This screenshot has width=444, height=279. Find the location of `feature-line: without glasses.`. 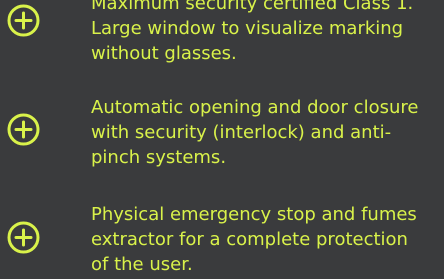

feature-line: without glasses. is located at coordinates (164, 53).